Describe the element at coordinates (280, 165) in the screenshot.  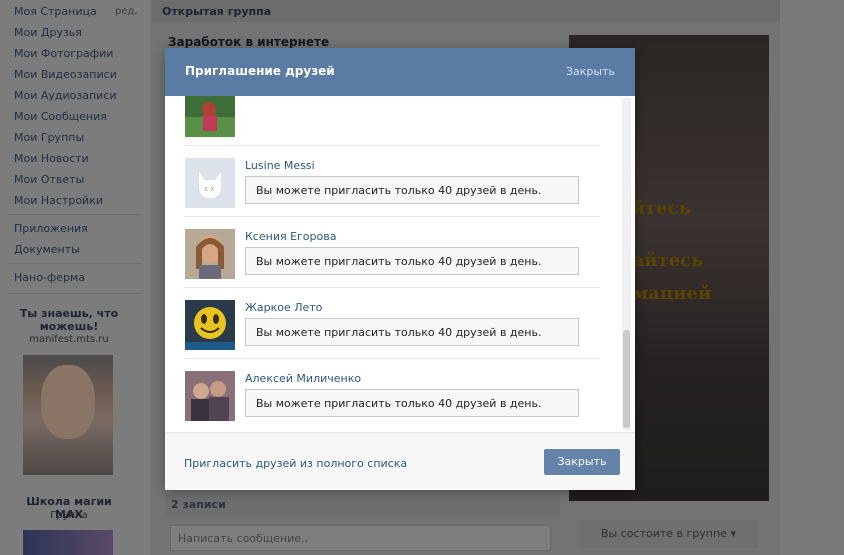
I see `friend-name: Lusine Messi` at that location.